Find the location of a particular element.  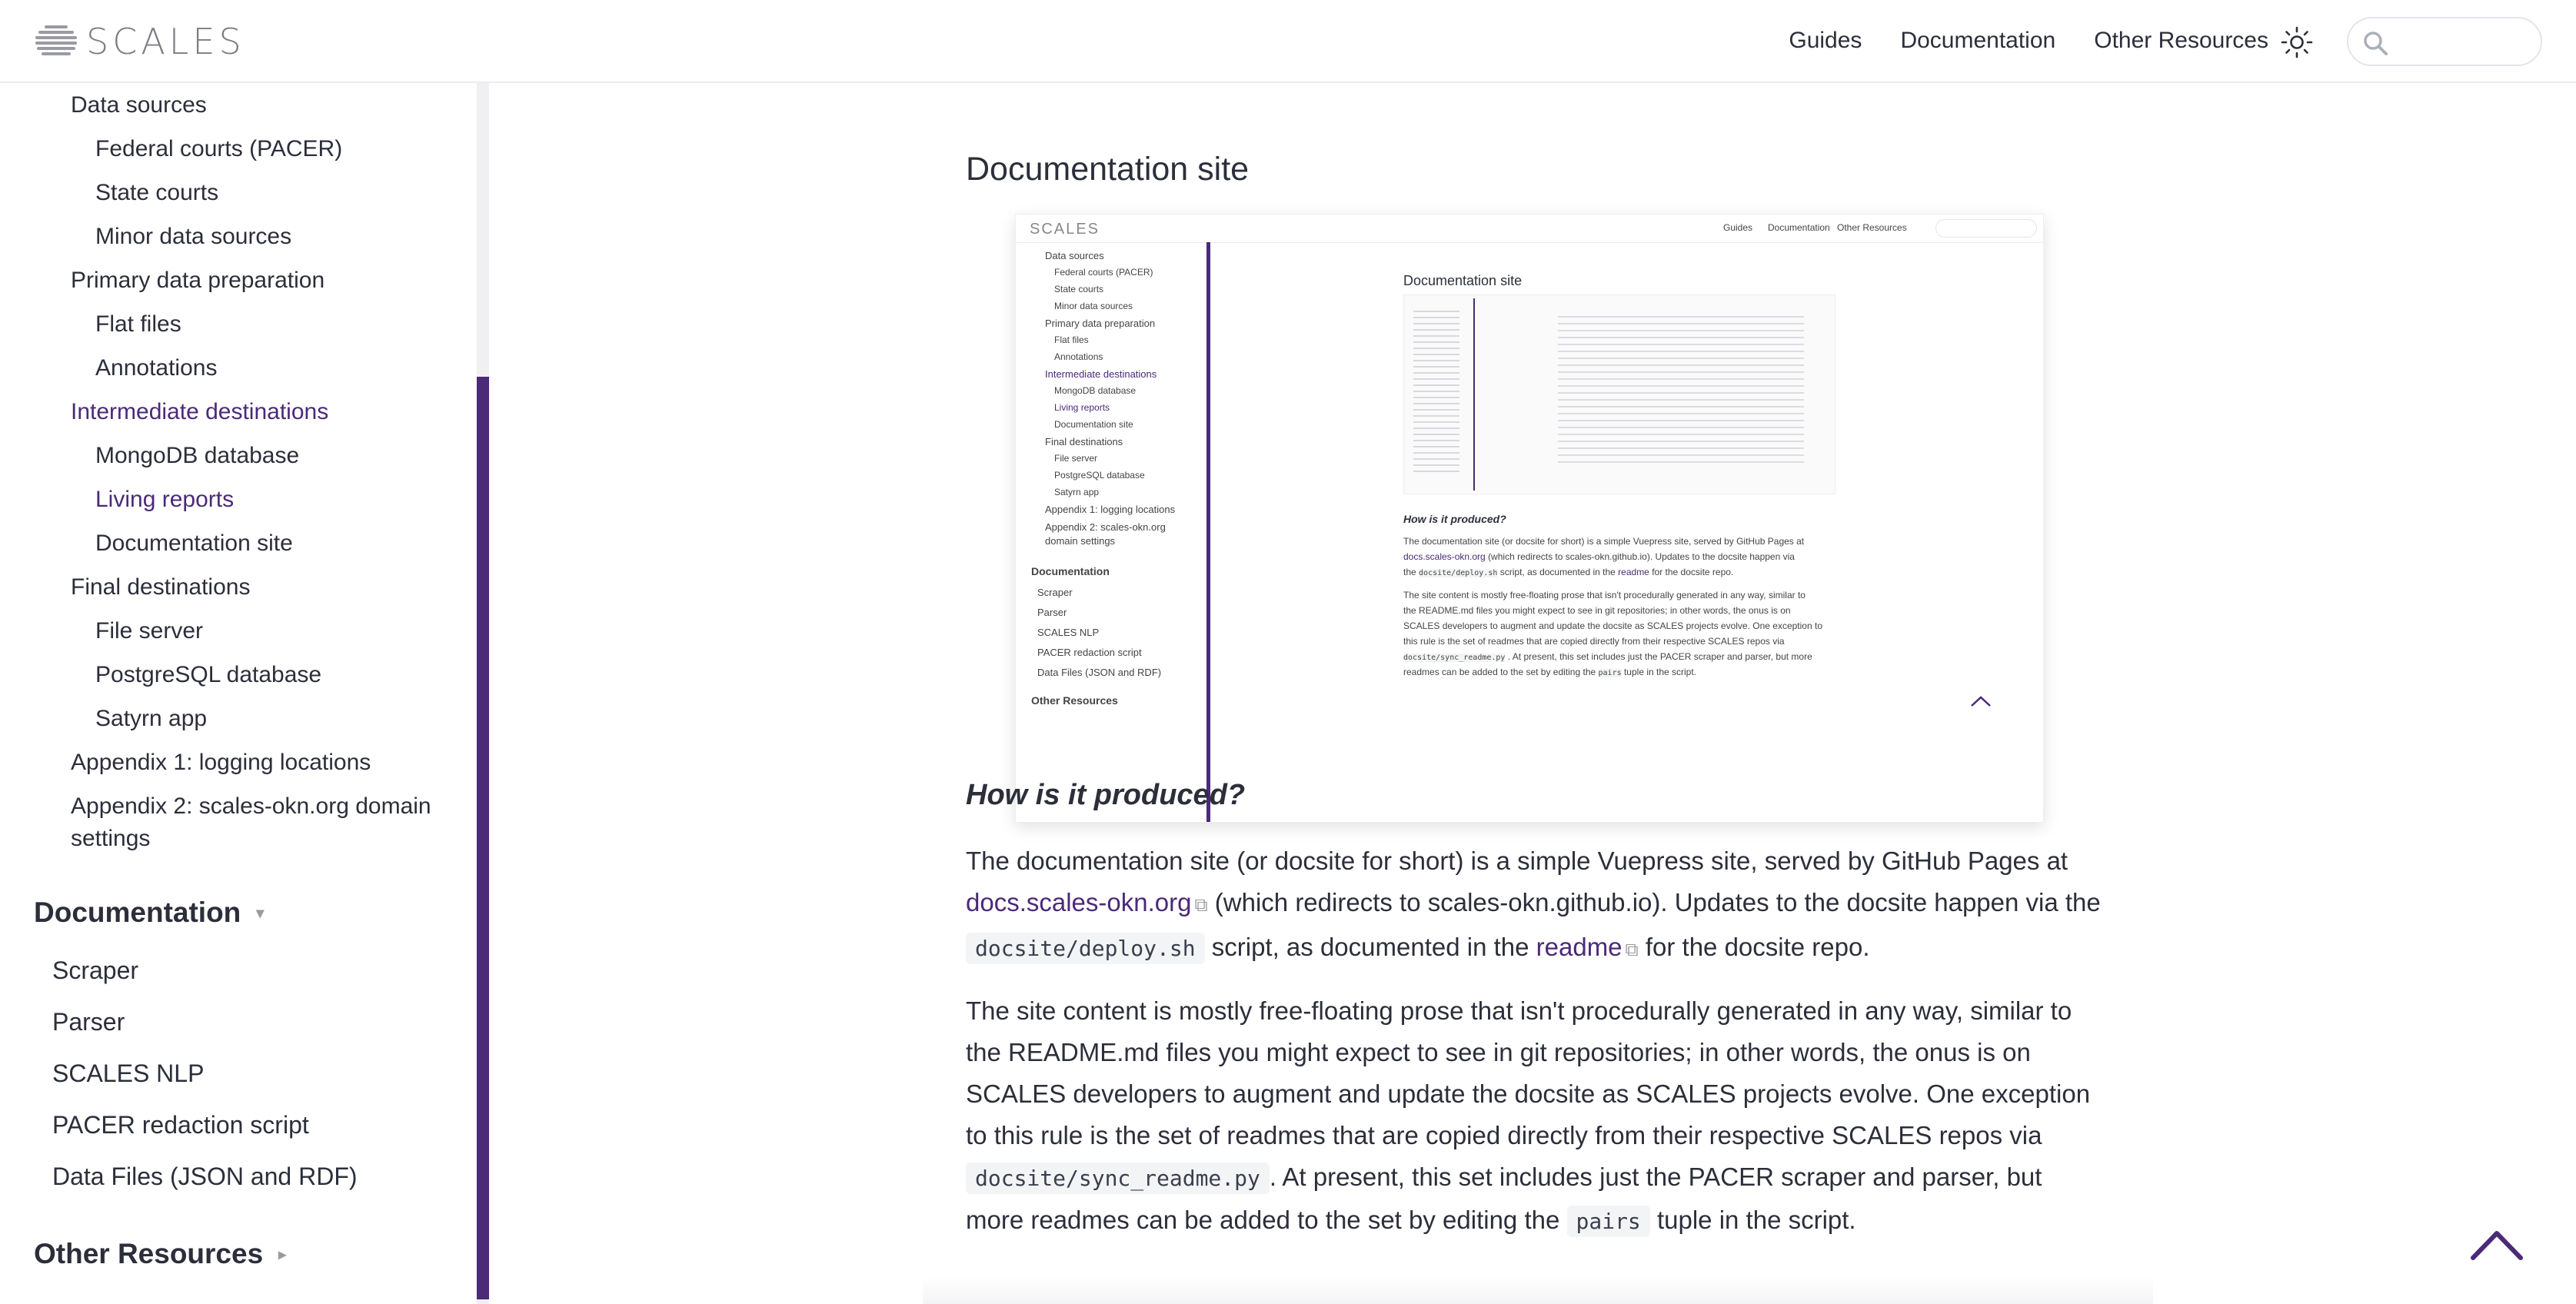

shot-scrollbar is located at coordinates (1208, 532).